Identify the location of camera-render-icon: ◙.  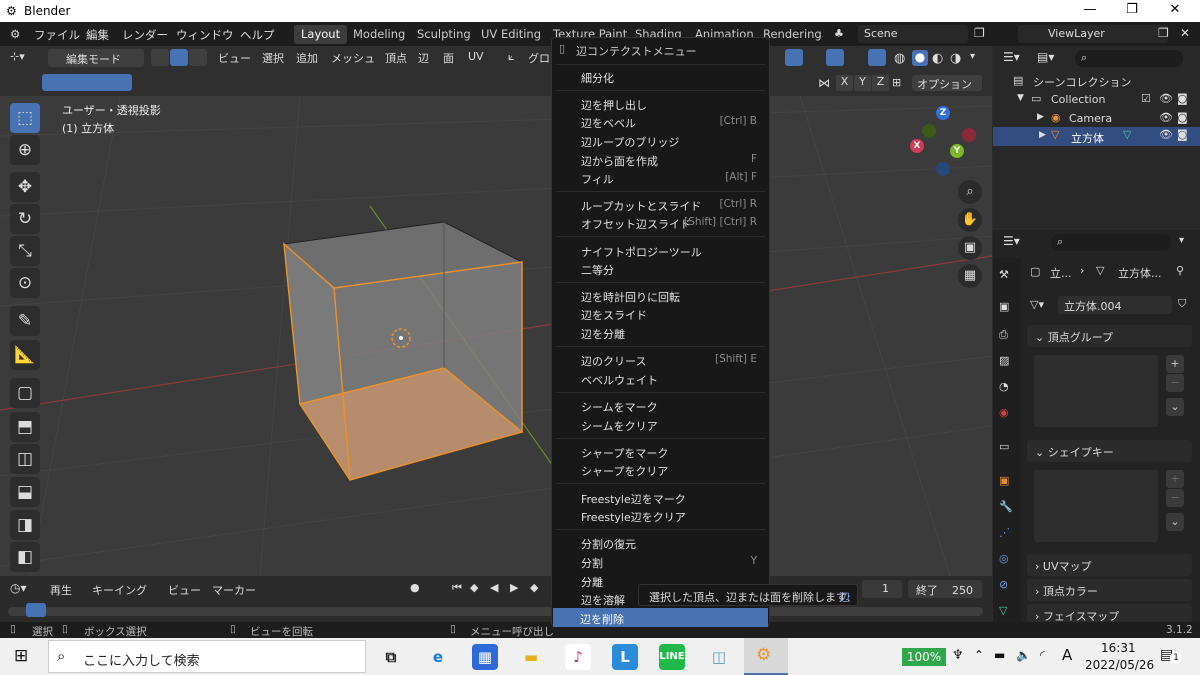
(1182, 117).